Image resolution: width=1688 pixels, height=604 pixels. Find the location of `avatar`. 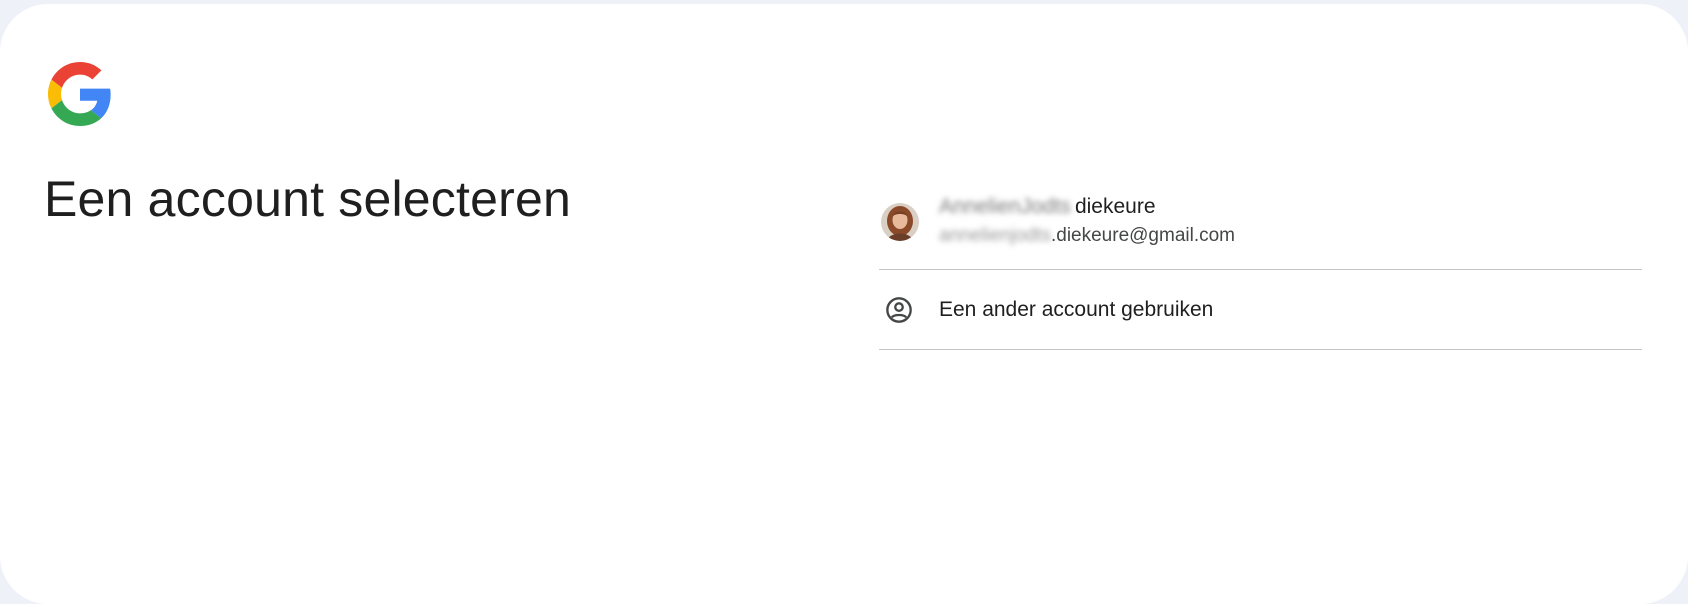

avatar is located at coordinates (900, 221).